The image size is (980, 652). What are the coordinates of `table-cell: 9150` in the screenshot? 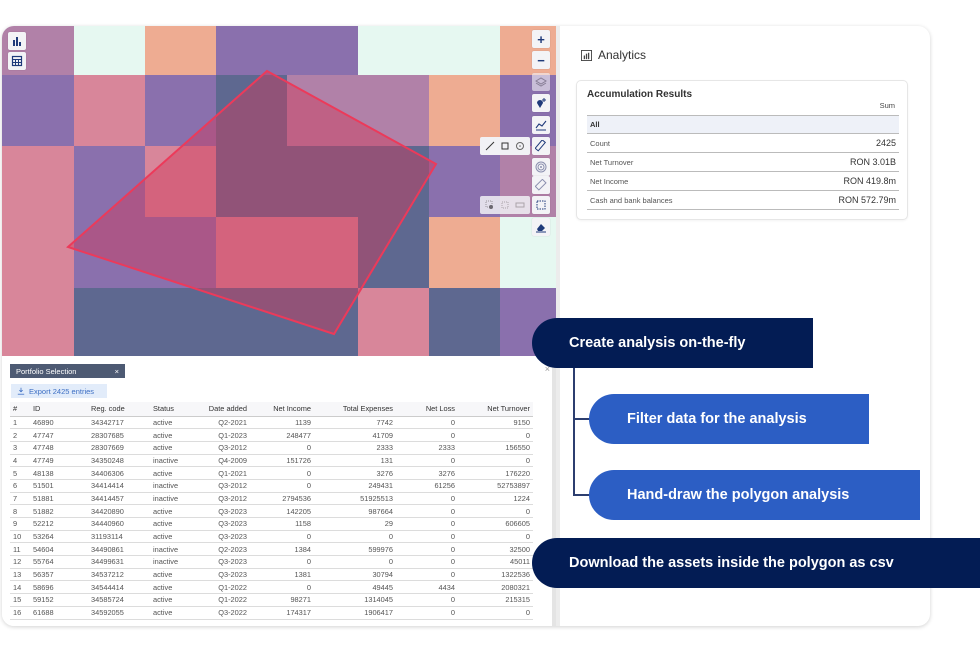 It's located at (495, 423).